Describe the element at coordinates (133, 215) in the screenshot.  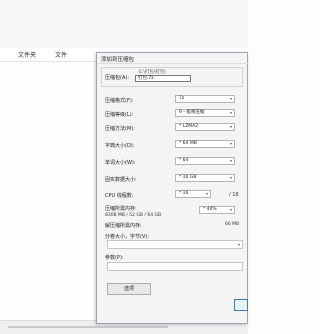
I see `mem-compress-detail: 8308 MB / 52 GB / 64 GB` at that location.